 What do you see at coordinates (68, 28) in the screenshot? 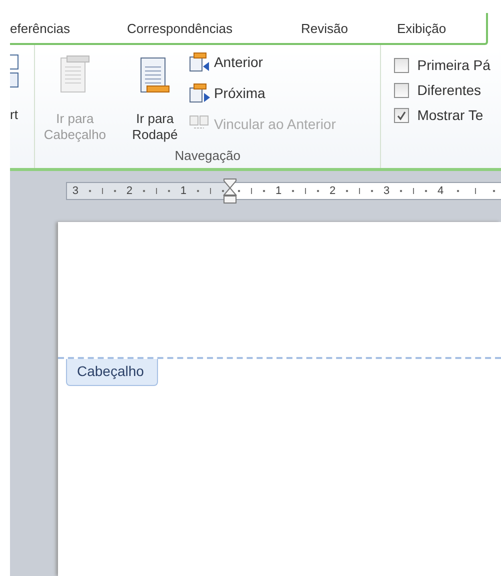
I see `ribbon-tab: eferências` at bounding box center [68, 28].